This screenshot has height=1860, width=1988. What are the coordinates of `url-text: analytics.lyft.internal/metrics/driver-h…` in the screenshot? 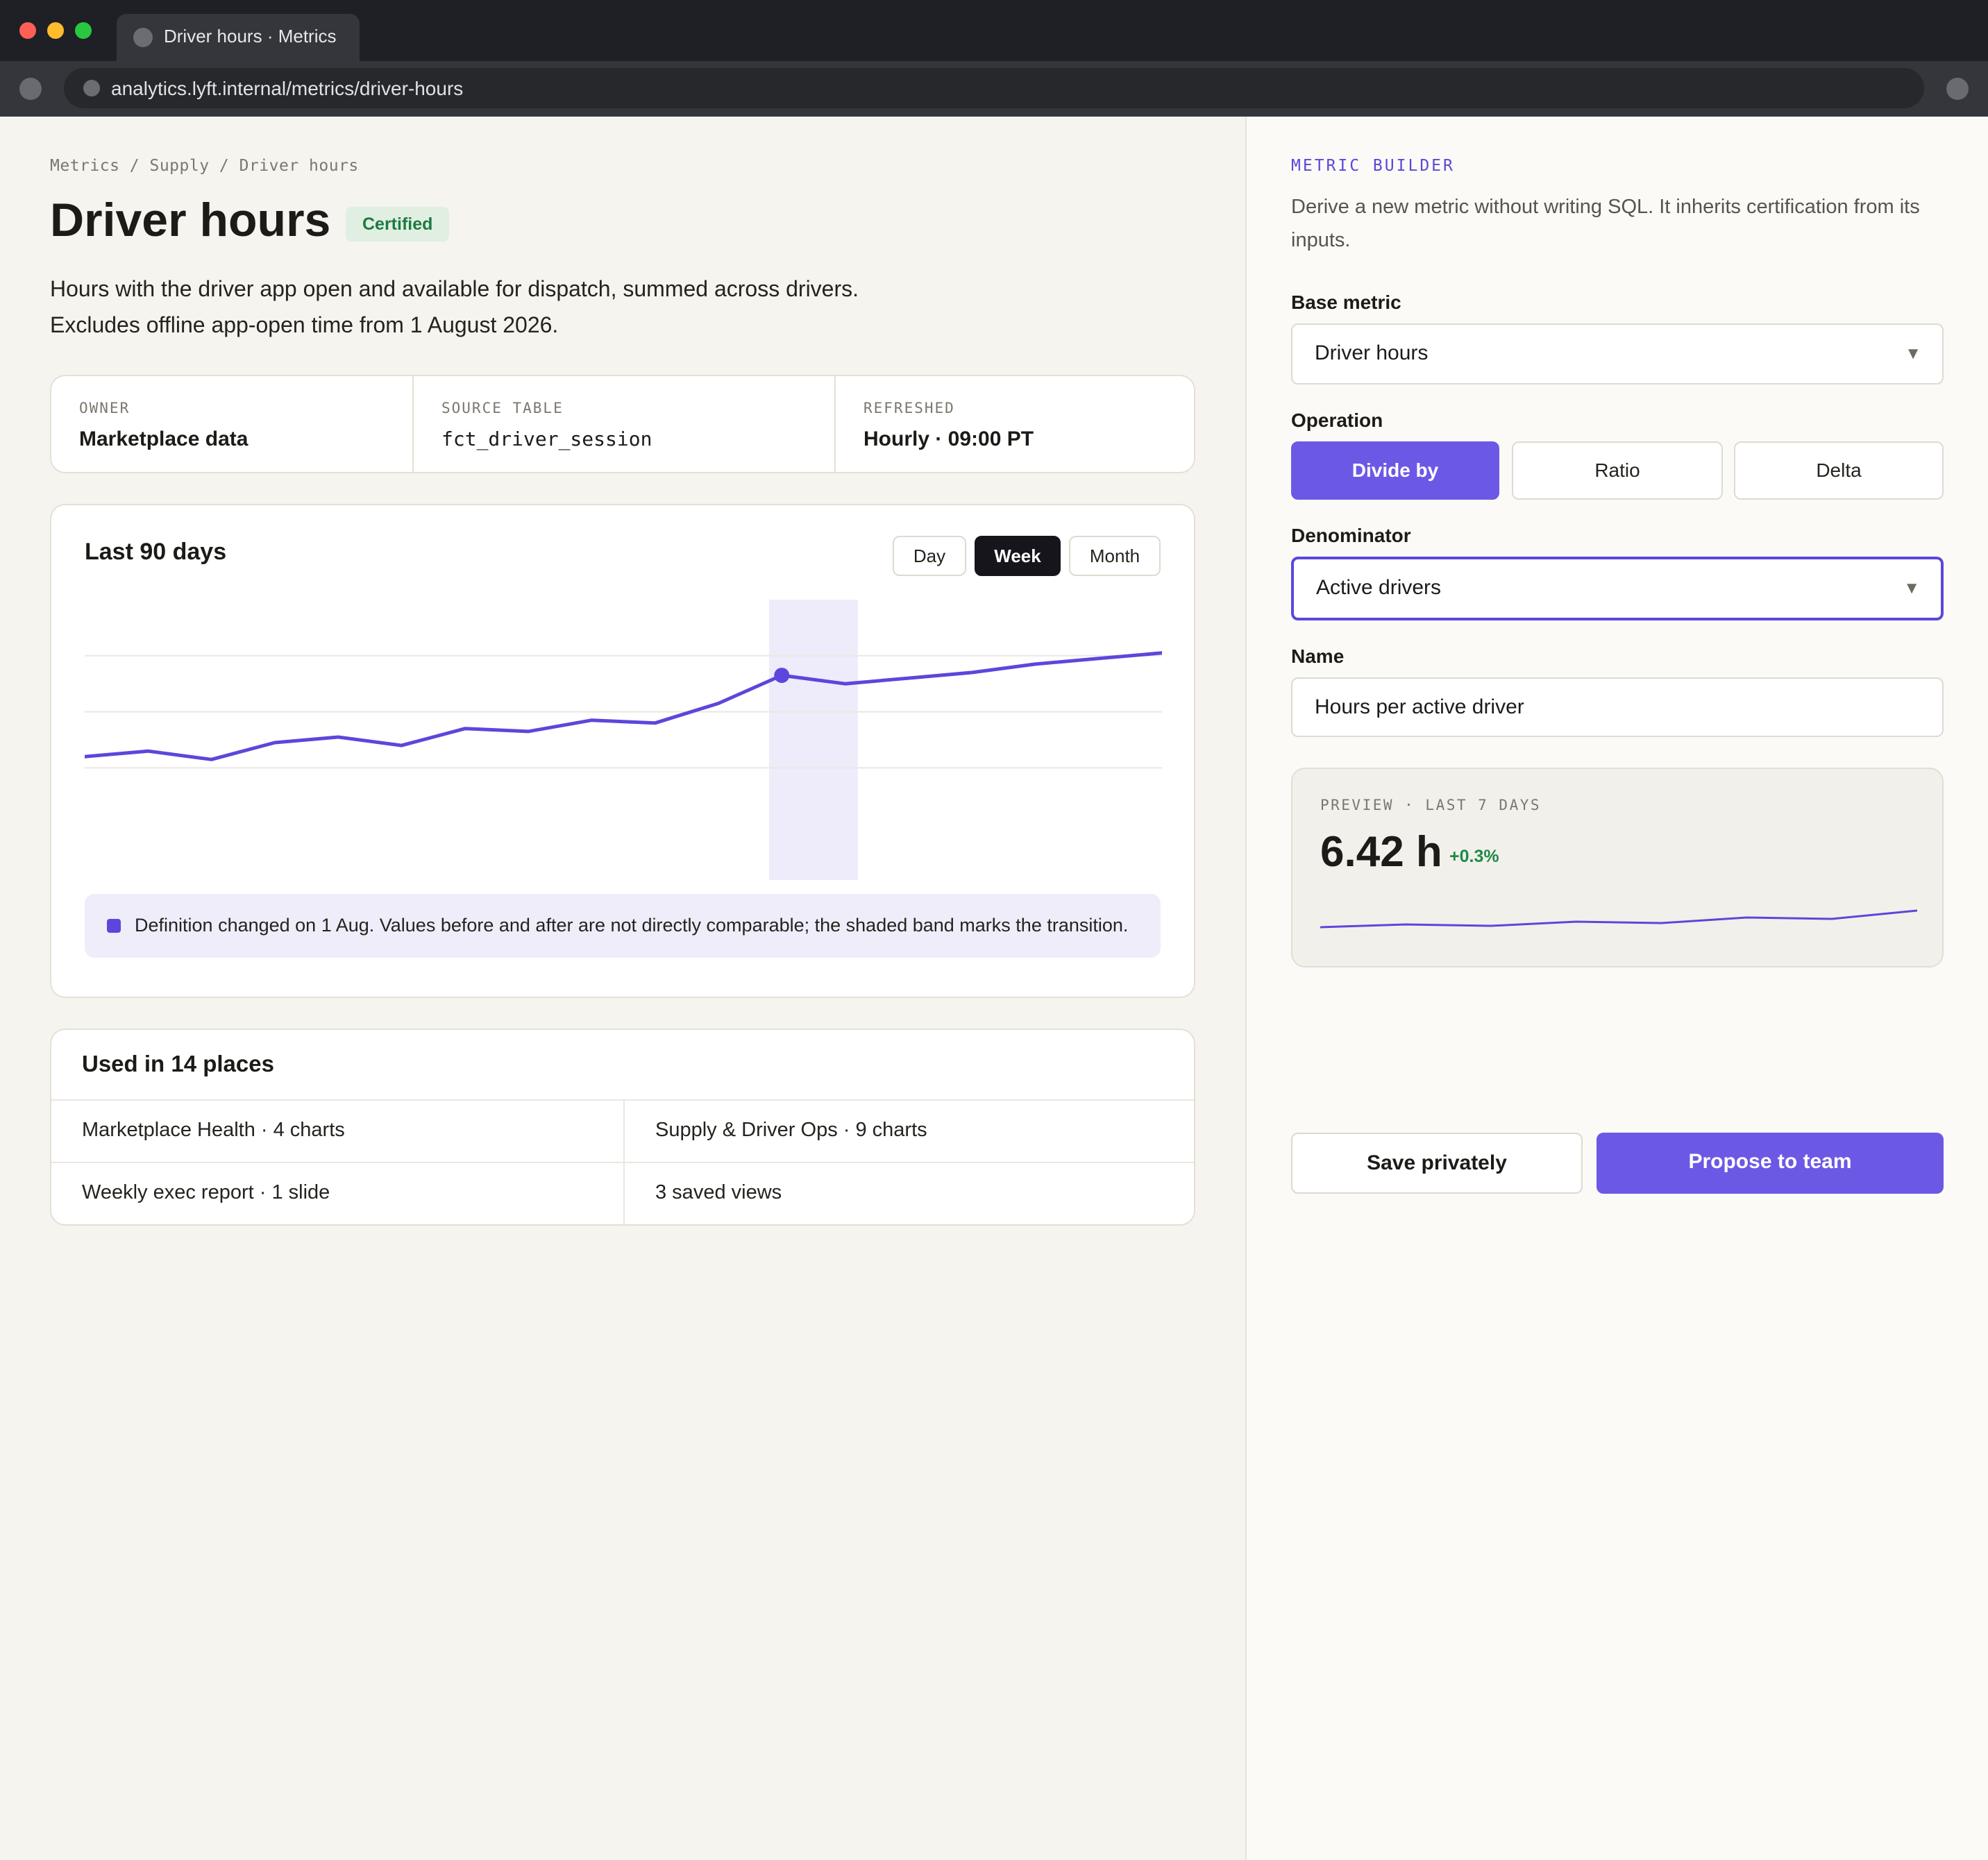 It's located at (287, 88).